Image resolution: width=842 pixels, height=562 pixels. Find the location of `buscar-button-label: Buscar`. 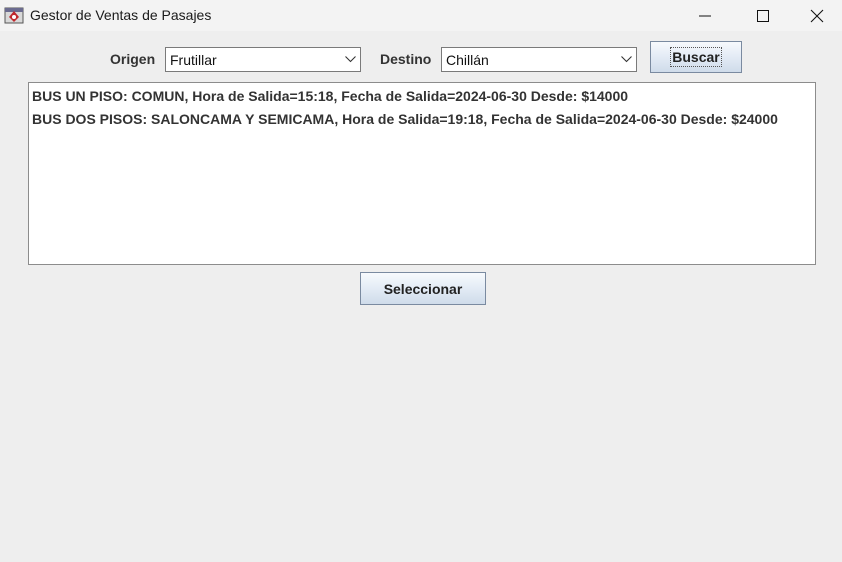

buscar-button-label: Buscar is located at coordinates (696, 57).